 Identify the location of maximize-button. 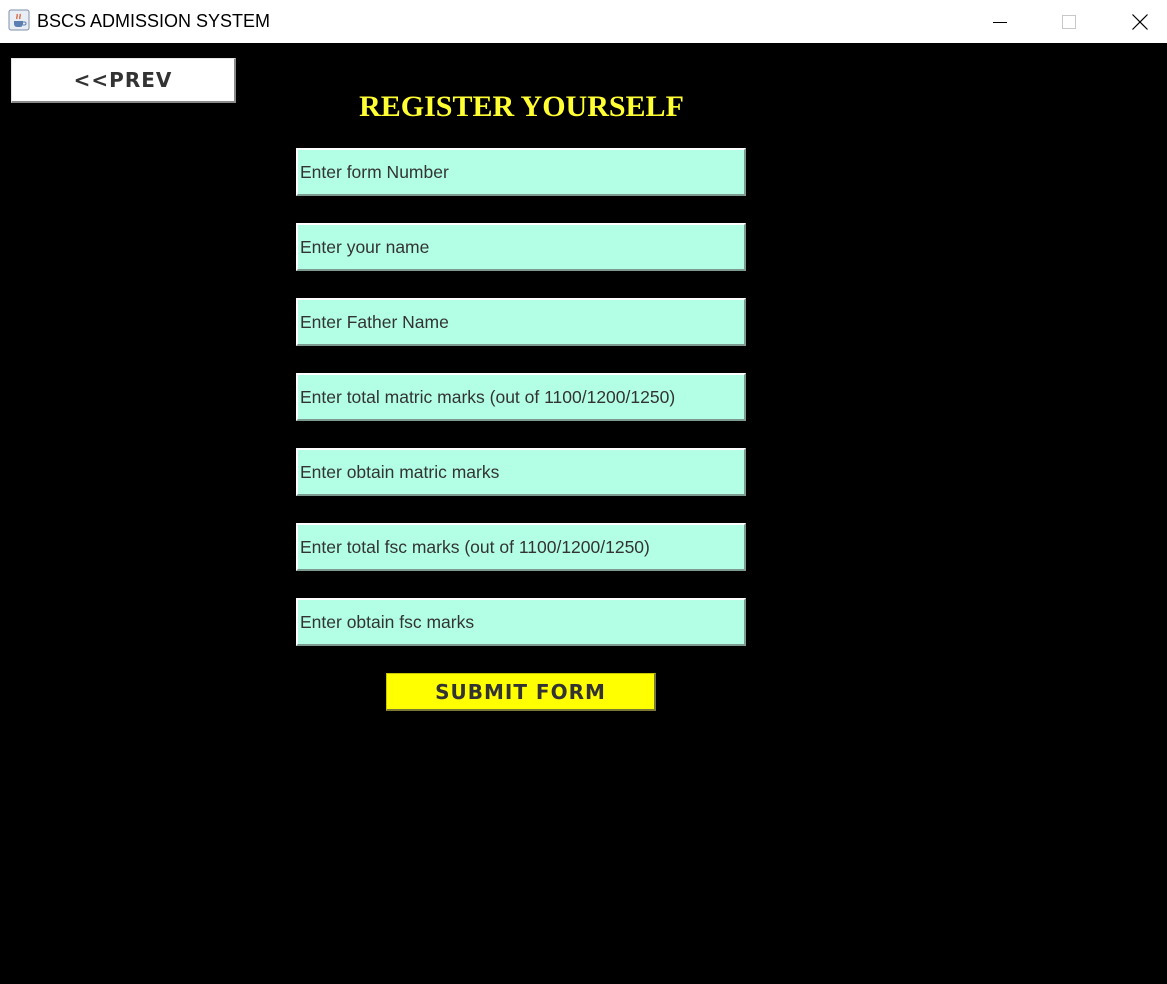
(1069, 21).